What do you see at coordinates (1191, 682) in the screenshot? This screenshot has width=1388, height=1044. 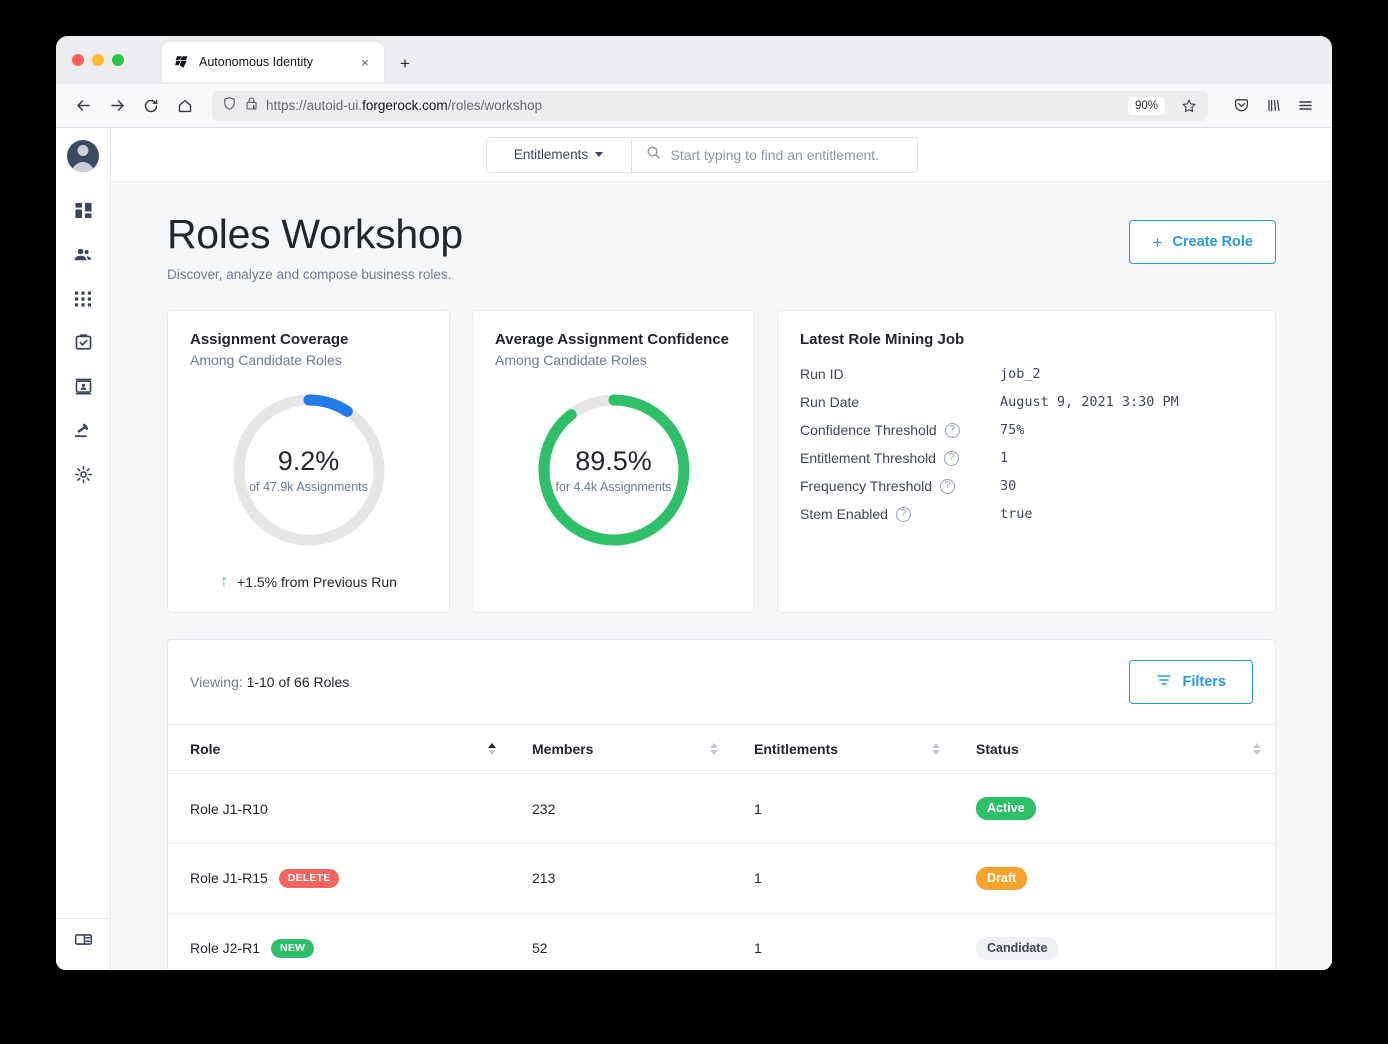 I see `filters-button: Filters` at bounding box center [1191, 682].